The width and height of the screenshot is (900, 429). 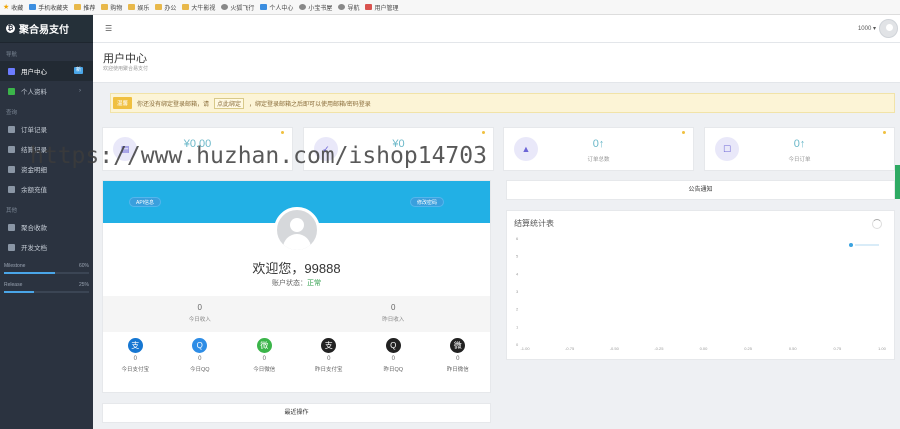 I want to click on y-tick-label: 1, so click(x=517, y=326).